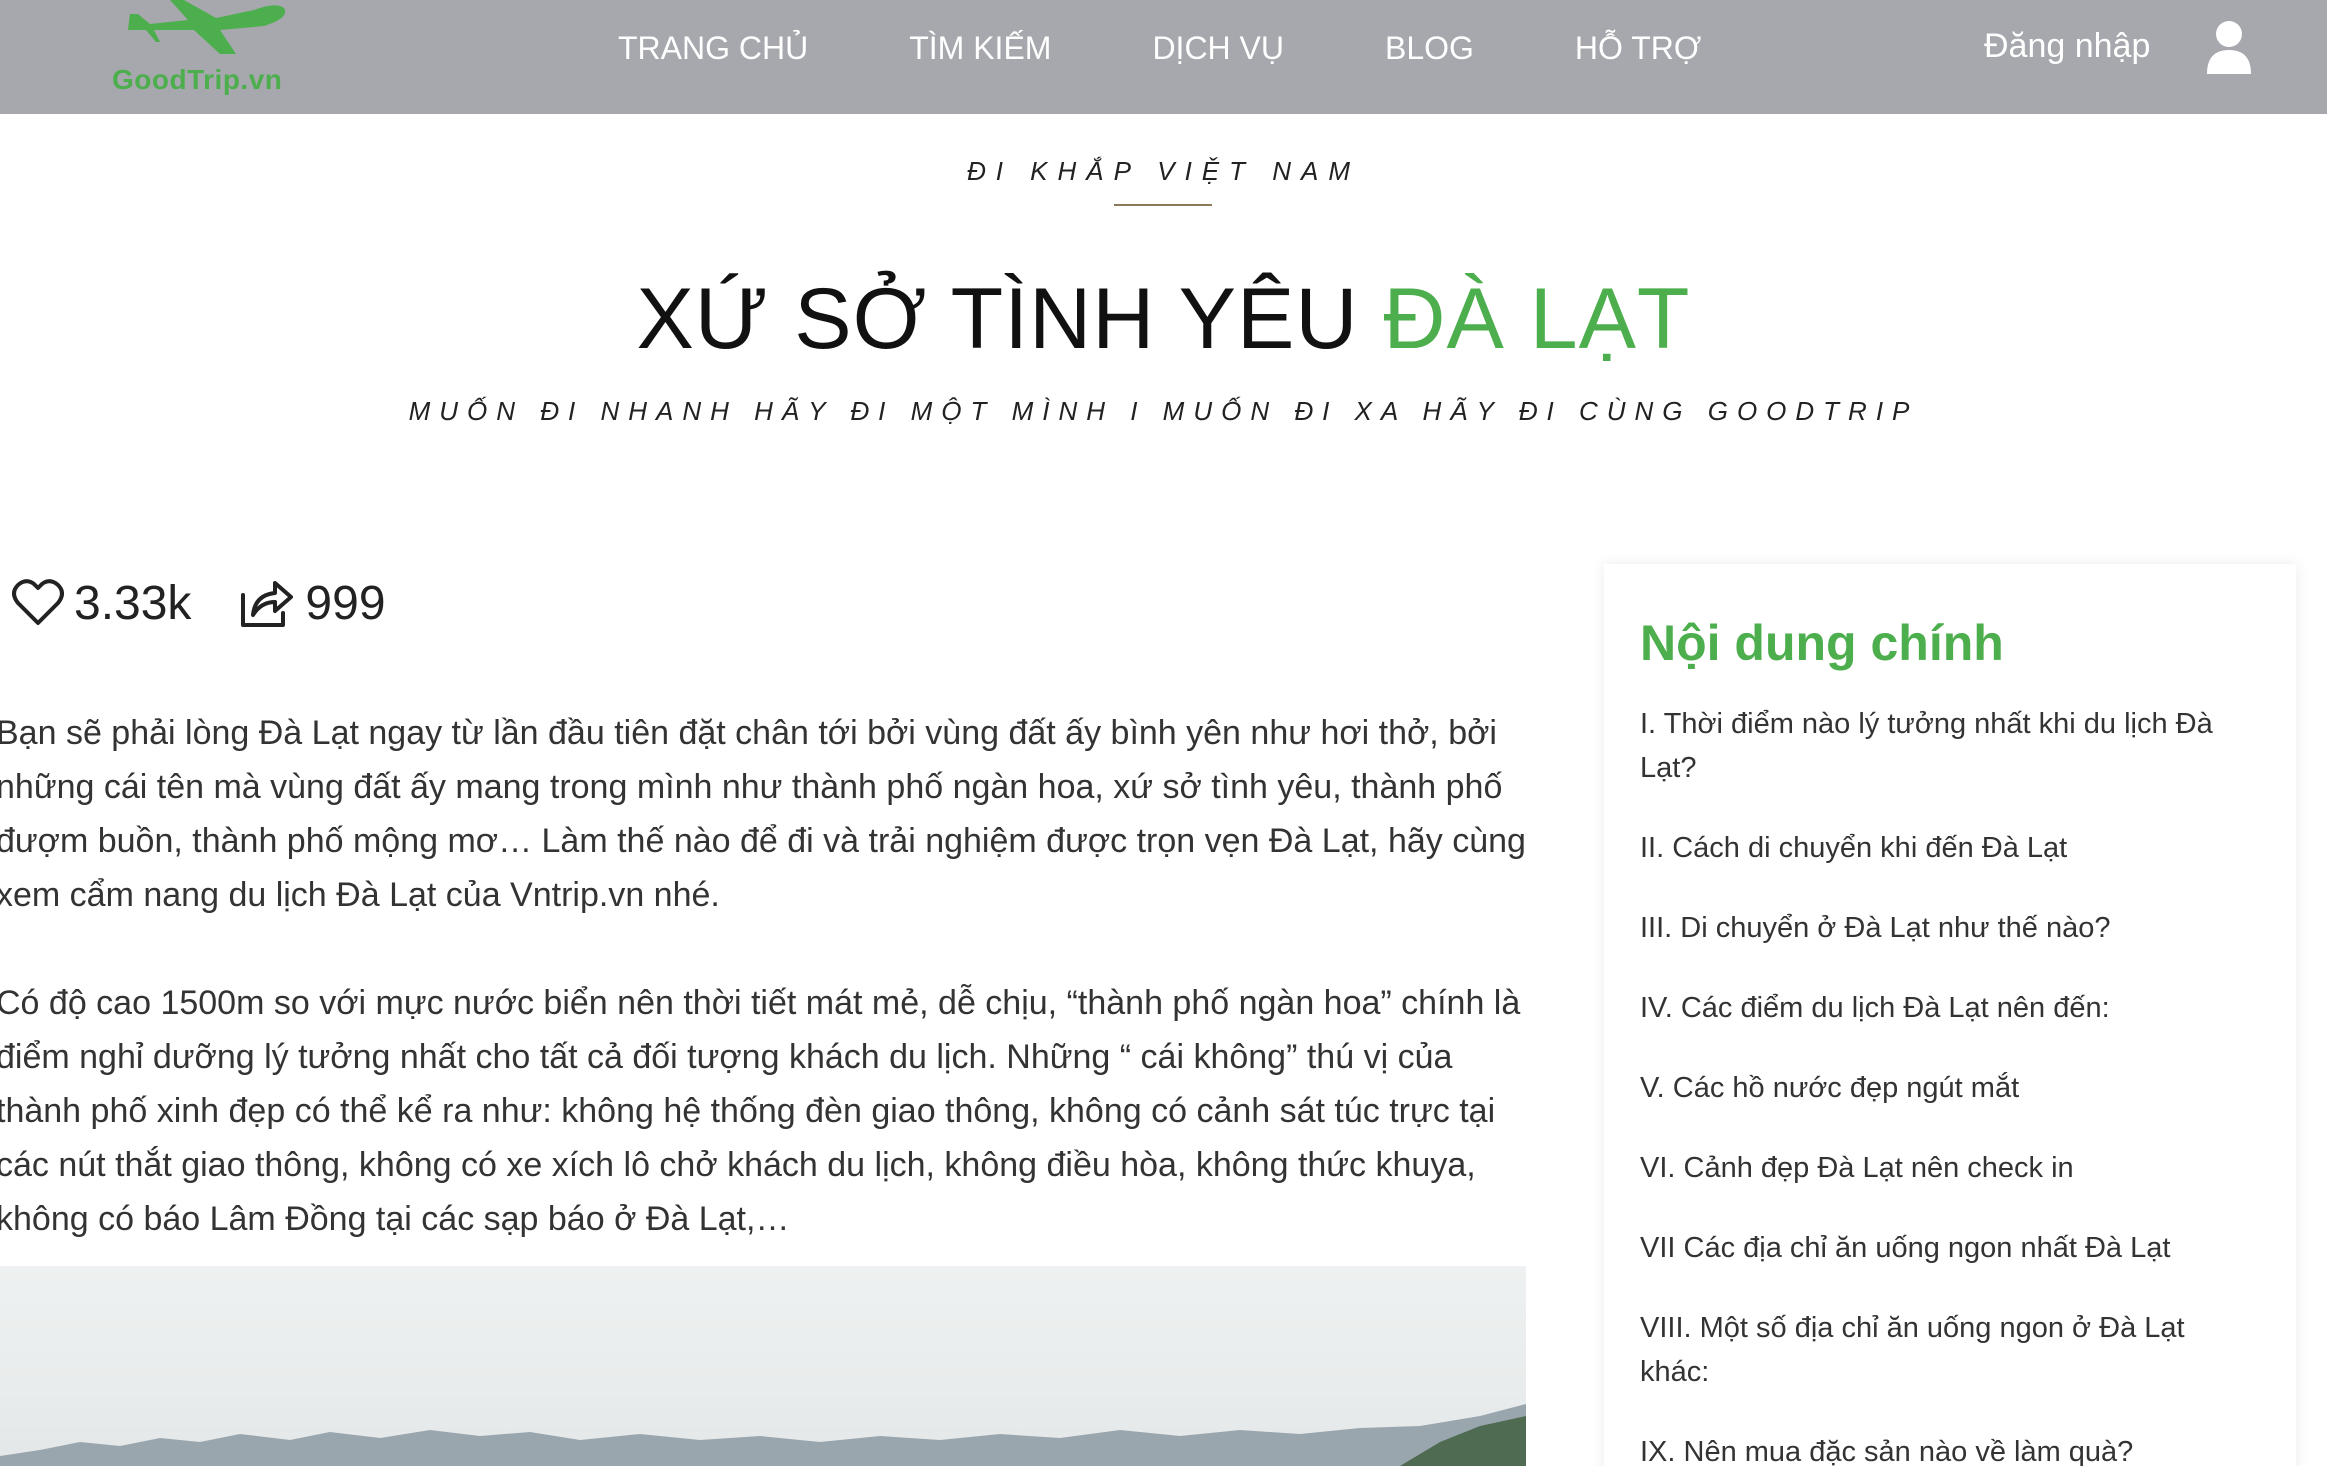 Image resolution: width=2327 pixels, height=1466 pixels. Describe the element at coordinates (763, 1366) in the screenshot. I see `dalat-landscape-image` at that location.